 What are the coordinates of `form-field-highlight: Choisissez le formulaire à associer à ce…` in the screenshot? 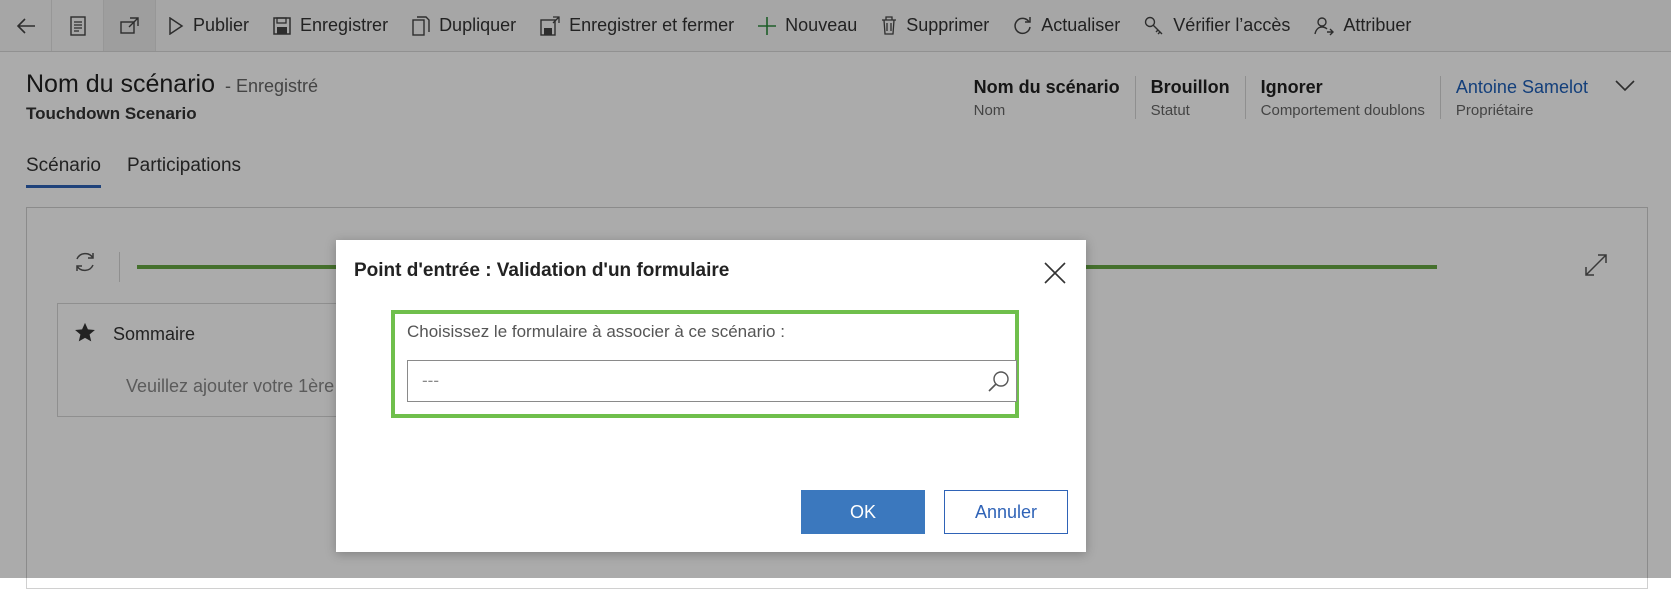 It's located at (705, 364).